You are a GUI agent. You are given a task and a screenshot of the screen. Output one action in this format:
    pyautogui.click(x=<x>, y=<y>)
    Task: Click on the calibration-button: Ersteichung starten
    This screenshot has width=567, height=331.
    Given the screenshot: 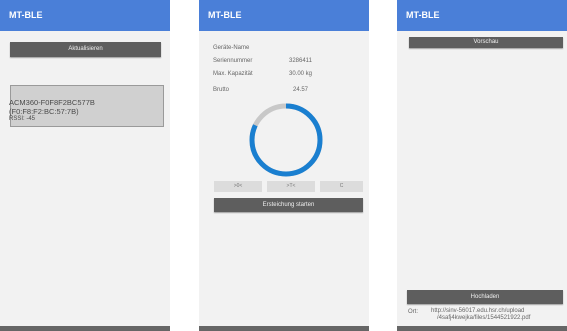 What is the action you would take?
    pyautogui.click(x=288, y=205)
    